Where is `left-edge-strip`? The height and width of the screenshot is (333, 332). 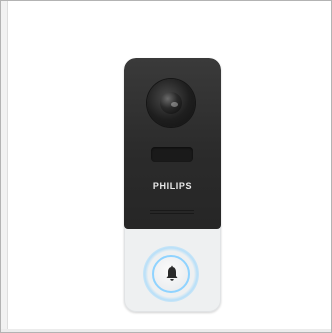
left-edge-strip is located at coordinates (4, 166).